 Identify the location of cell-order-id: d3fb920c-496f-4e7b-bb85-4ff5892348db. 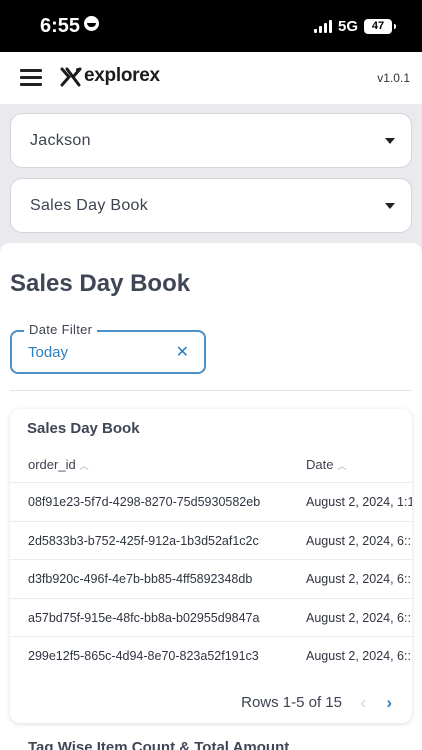
(140, 579).